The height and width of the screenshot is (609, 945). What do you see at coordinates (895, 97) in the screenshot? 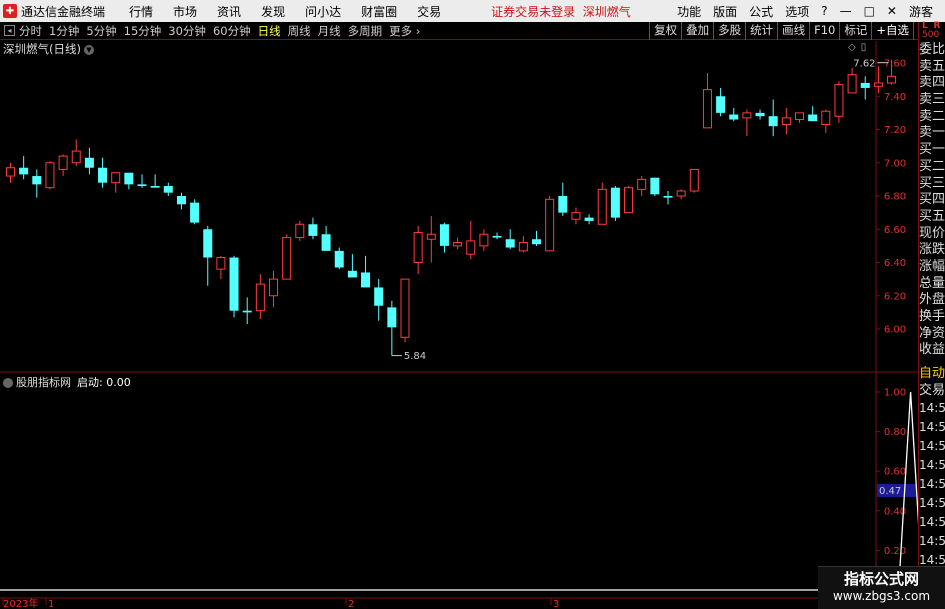
I see `price-tick-label: 7.40` at bounding box center [895, 97].